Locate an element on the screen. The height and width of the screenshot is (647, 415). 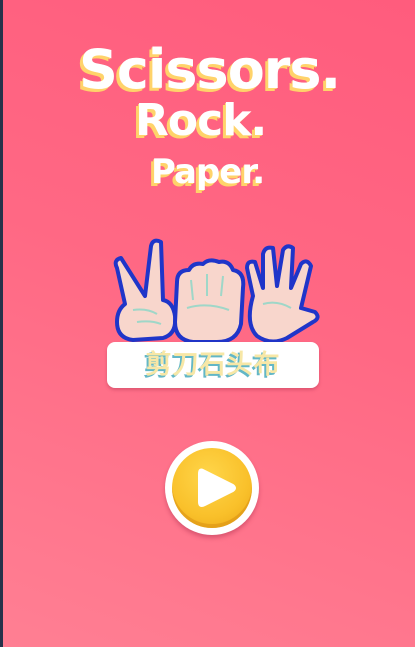
play-button is located at coordinates (212, 488).